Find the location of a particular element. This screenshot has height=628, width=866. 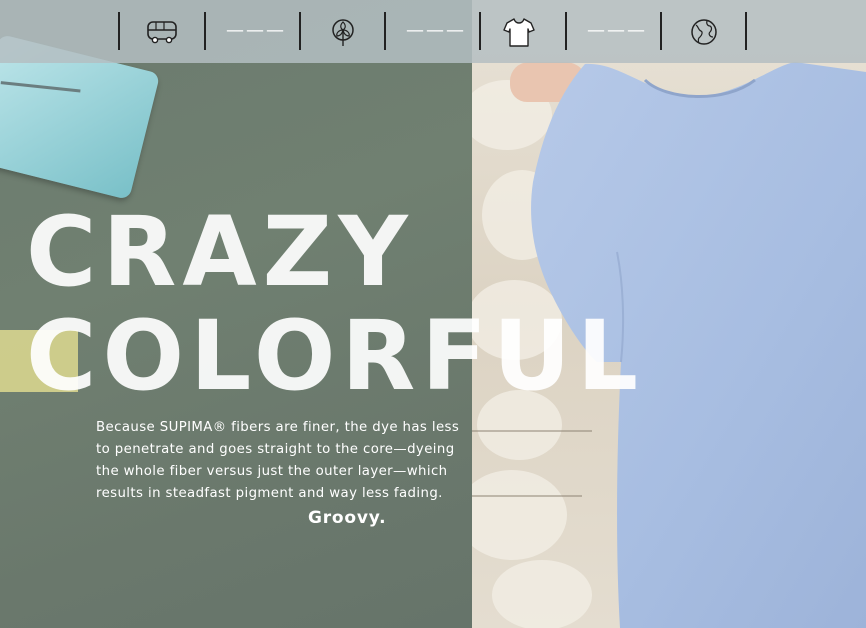

top-icon-bar: ——— ——— ——— is located at coordinates (433, 31).